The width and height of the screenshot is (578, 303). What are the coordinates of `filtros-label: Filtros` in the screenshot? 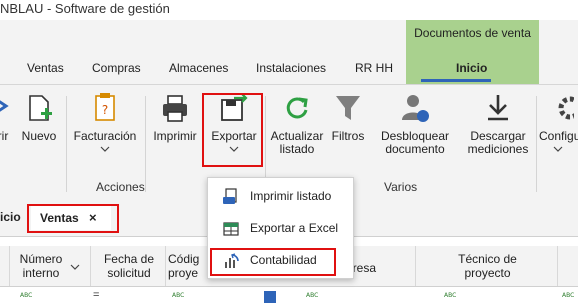 It's located at (348, 136).